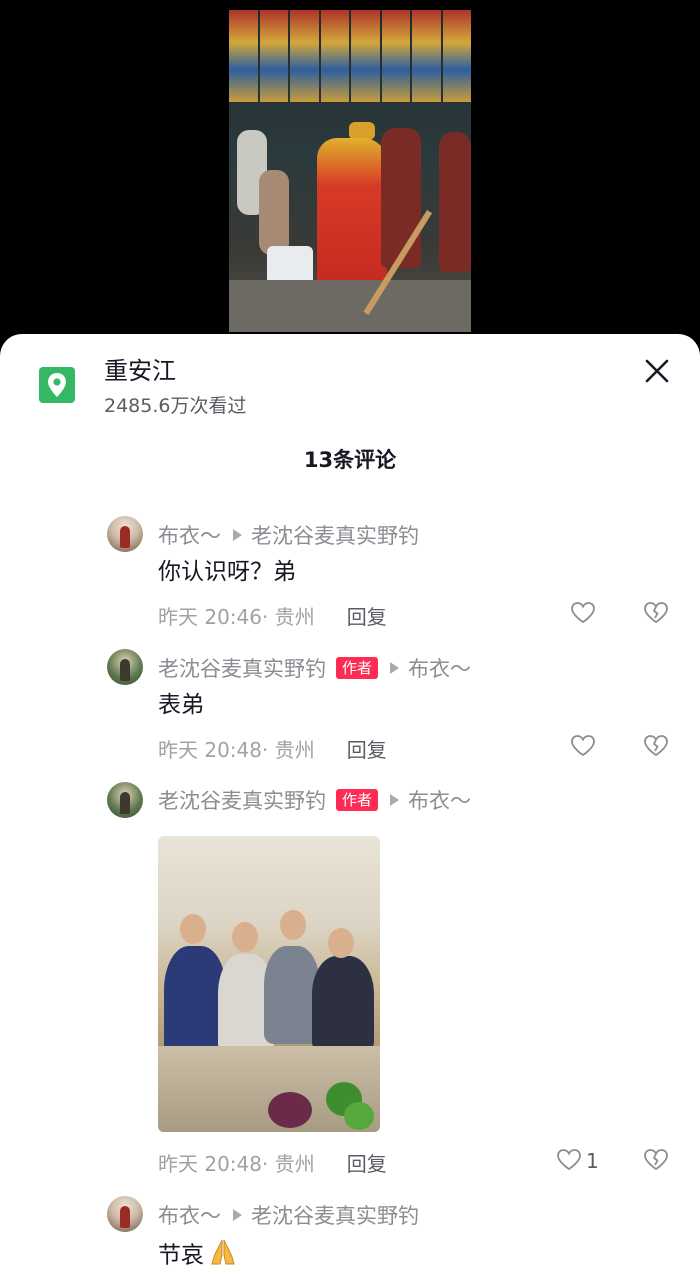  I want to click on comment-text: 节哀, so click(181, 1255).